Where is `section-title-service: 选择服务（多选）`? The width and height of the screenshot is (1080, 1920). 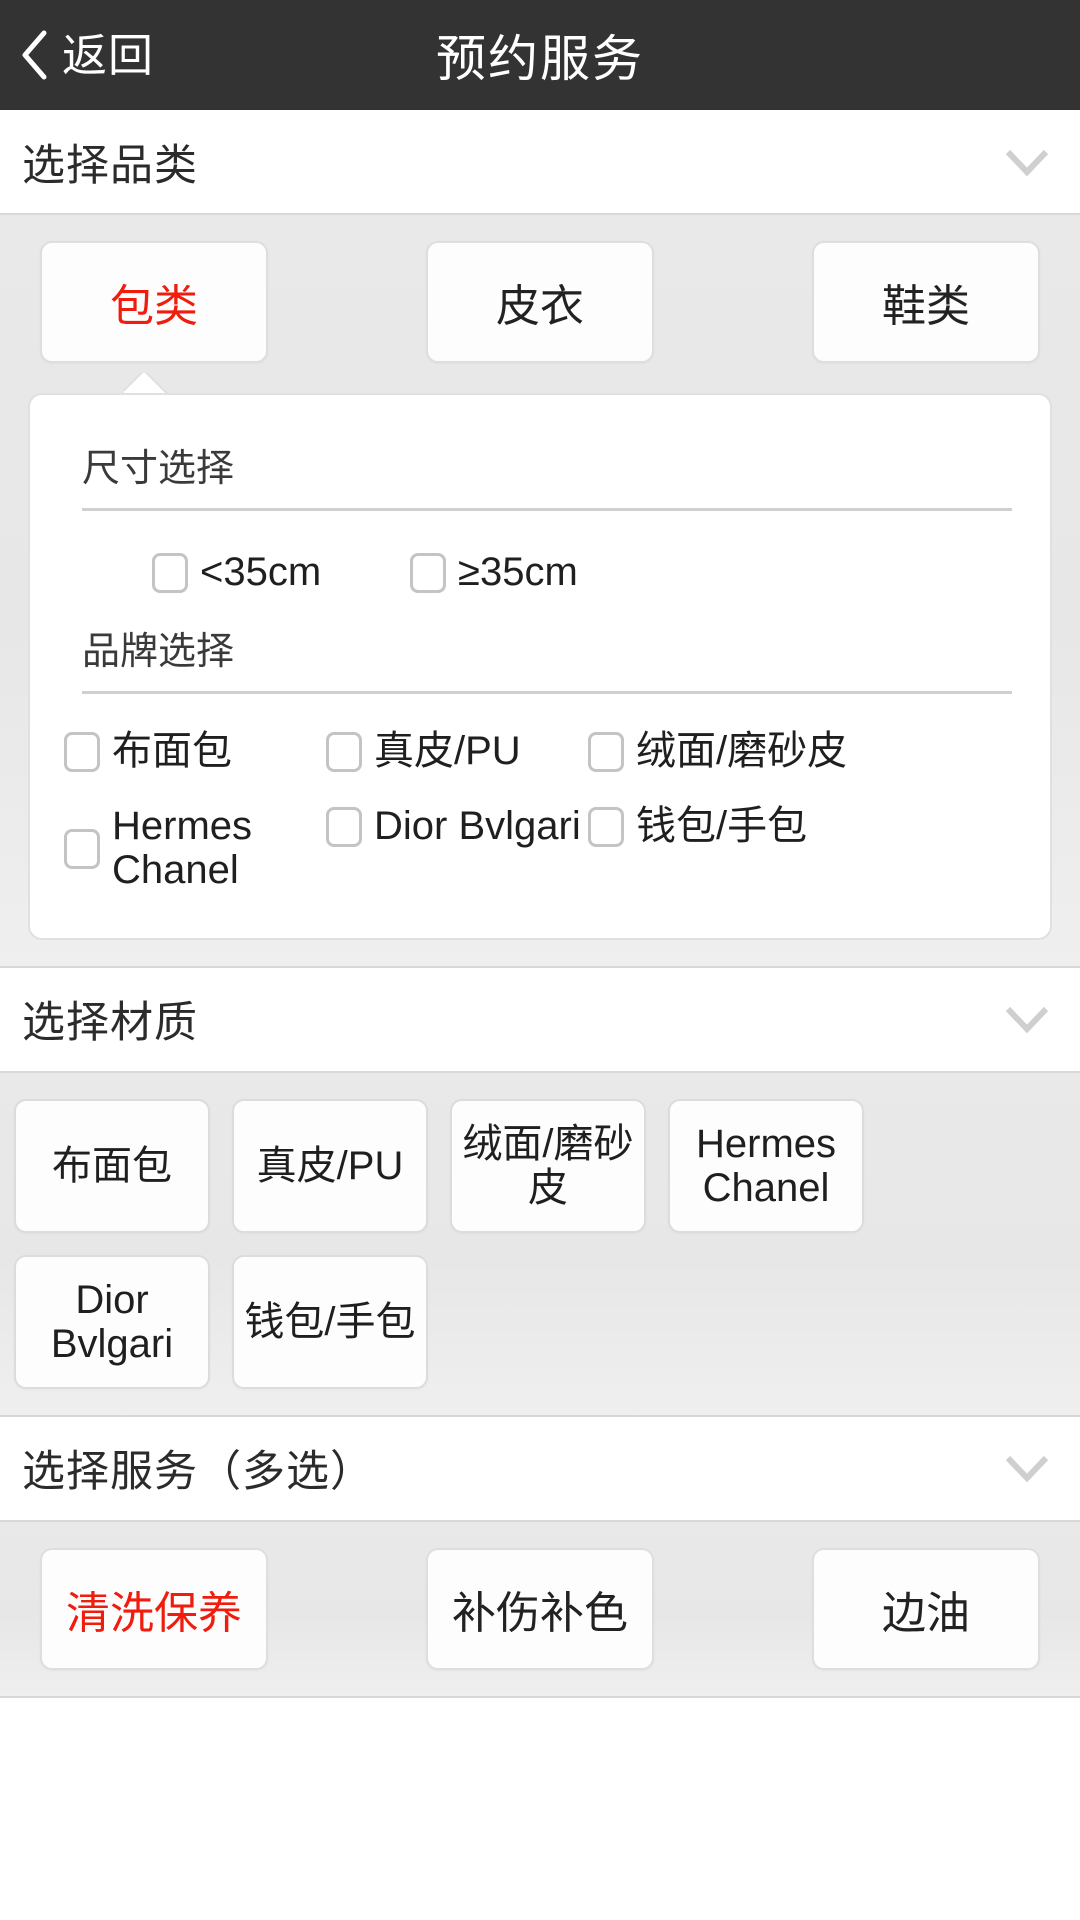
section-title-service: 选择服务（多选） is located at coordinates (198, 1472).